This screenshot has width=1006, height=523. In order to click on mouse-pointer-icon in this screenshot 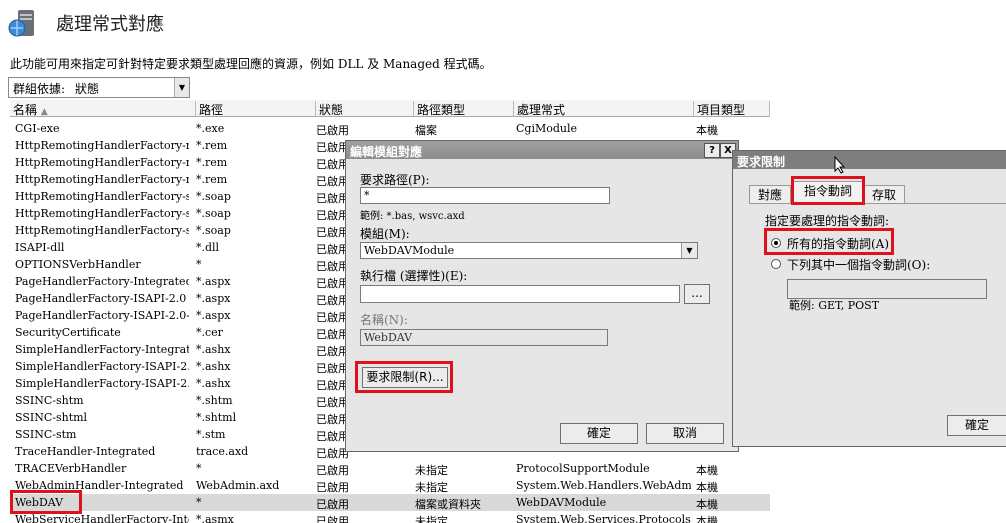, I will do `click(840, 166)`.